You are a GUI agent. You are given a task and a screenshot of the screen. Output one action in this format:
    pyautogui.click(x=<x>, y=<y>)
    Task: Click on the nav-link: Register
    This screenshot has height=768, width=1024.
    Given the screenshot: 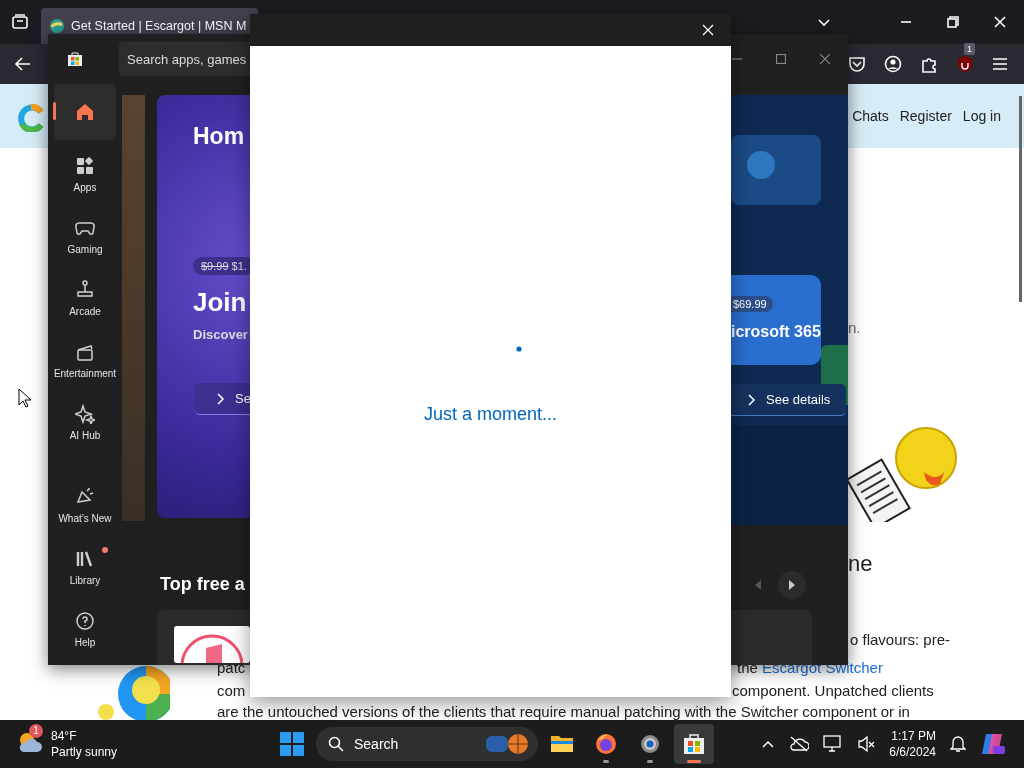 What is the action you would take?
    pyautogui.click(x=925, y=116)
    